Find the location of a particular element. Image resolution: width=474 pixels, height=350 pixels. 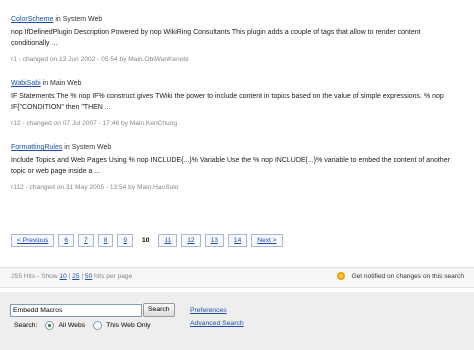

hit-count: 255 Hits is located at coordinates (23, 276).